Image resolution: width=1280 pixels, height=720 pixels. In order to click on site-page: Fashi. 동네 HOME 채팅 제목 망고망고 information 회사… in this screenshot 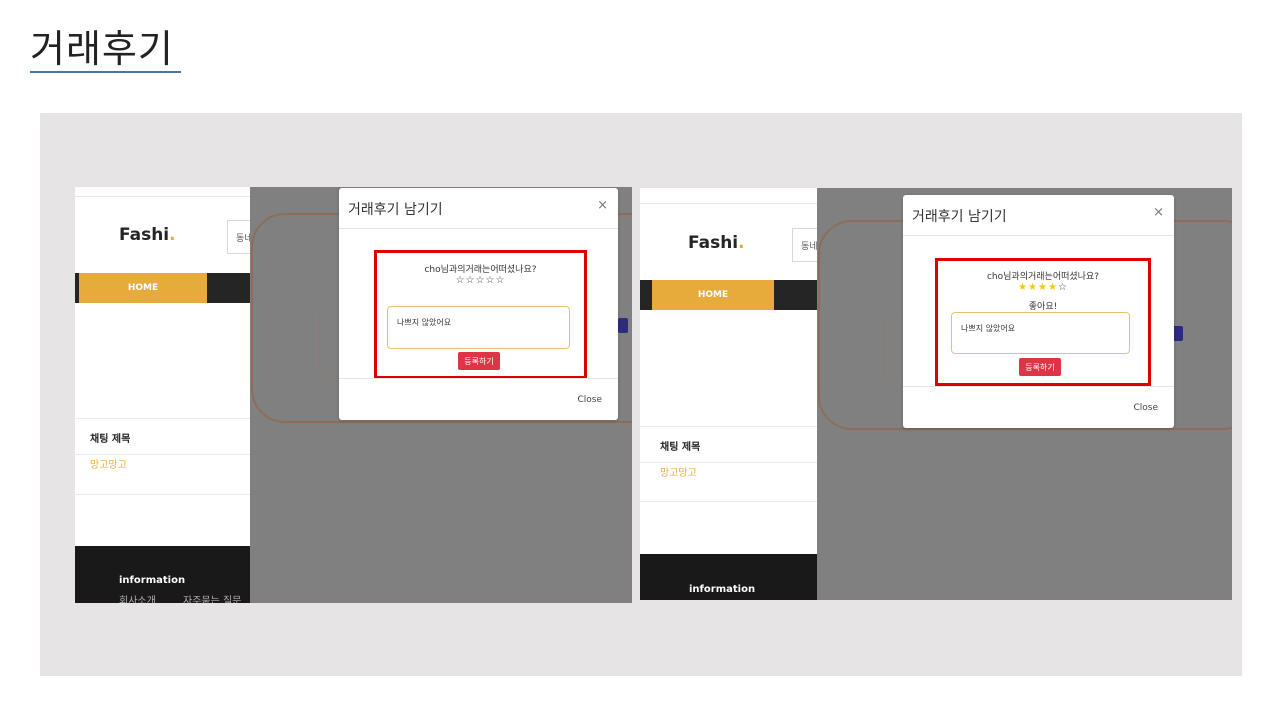, I will do `click(162, 395)`.